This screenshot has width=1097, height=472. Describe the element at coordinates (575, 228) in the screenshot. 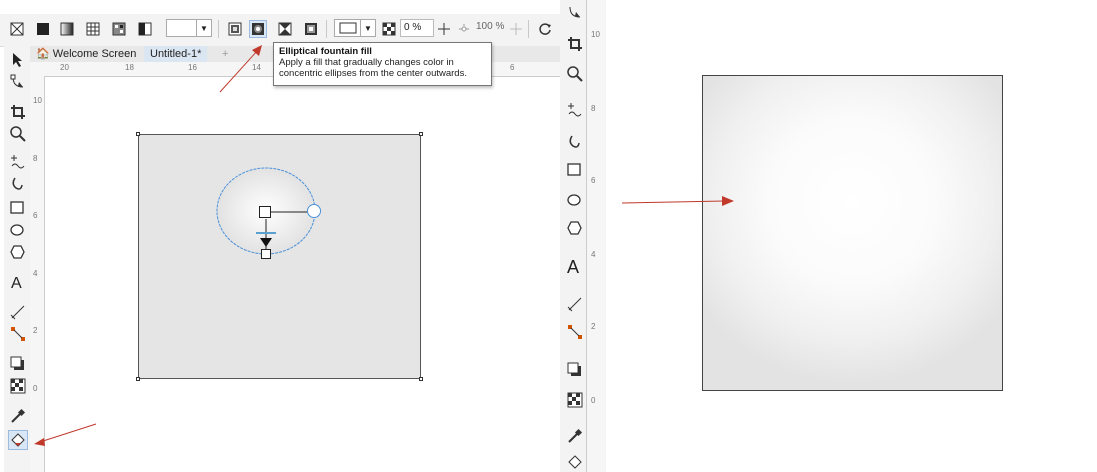

I see `polygon-tool-icon` at that location.